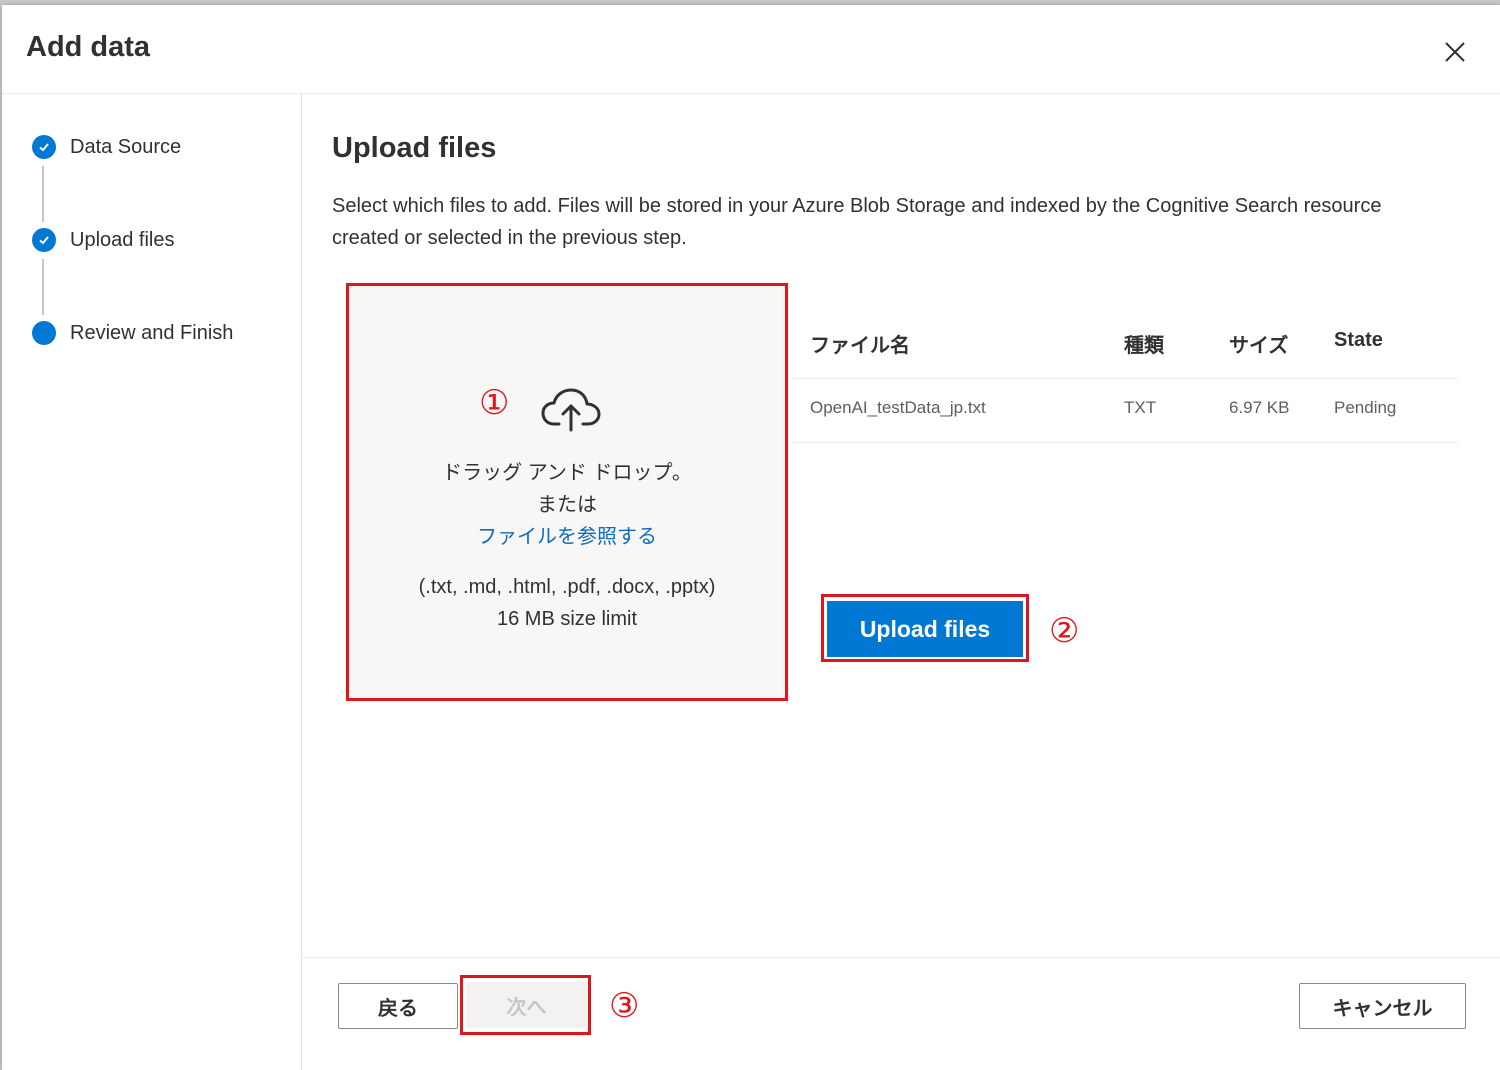 The width and height of the screenshot is (1500, 1070). I want to click on upload-button-highlight: Upload files, so click(925, 628).